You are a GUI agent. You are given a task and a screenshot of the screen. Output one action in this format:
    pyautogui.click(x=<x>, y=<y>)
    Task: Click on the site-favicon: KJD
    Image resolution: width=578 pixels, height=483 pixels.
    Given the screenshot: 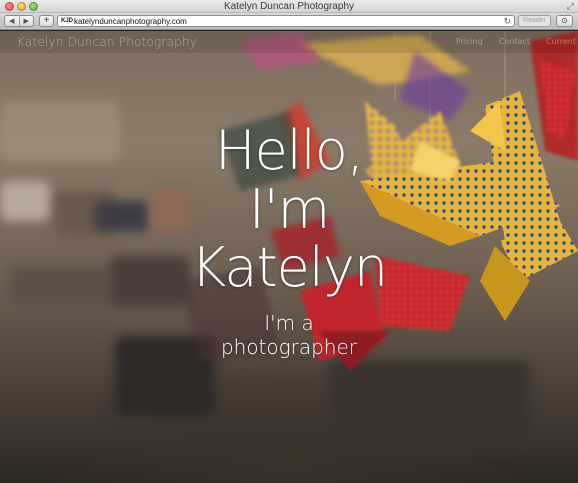 What is the action you would take?
    pyautogui.click(x=67, y=21)
    